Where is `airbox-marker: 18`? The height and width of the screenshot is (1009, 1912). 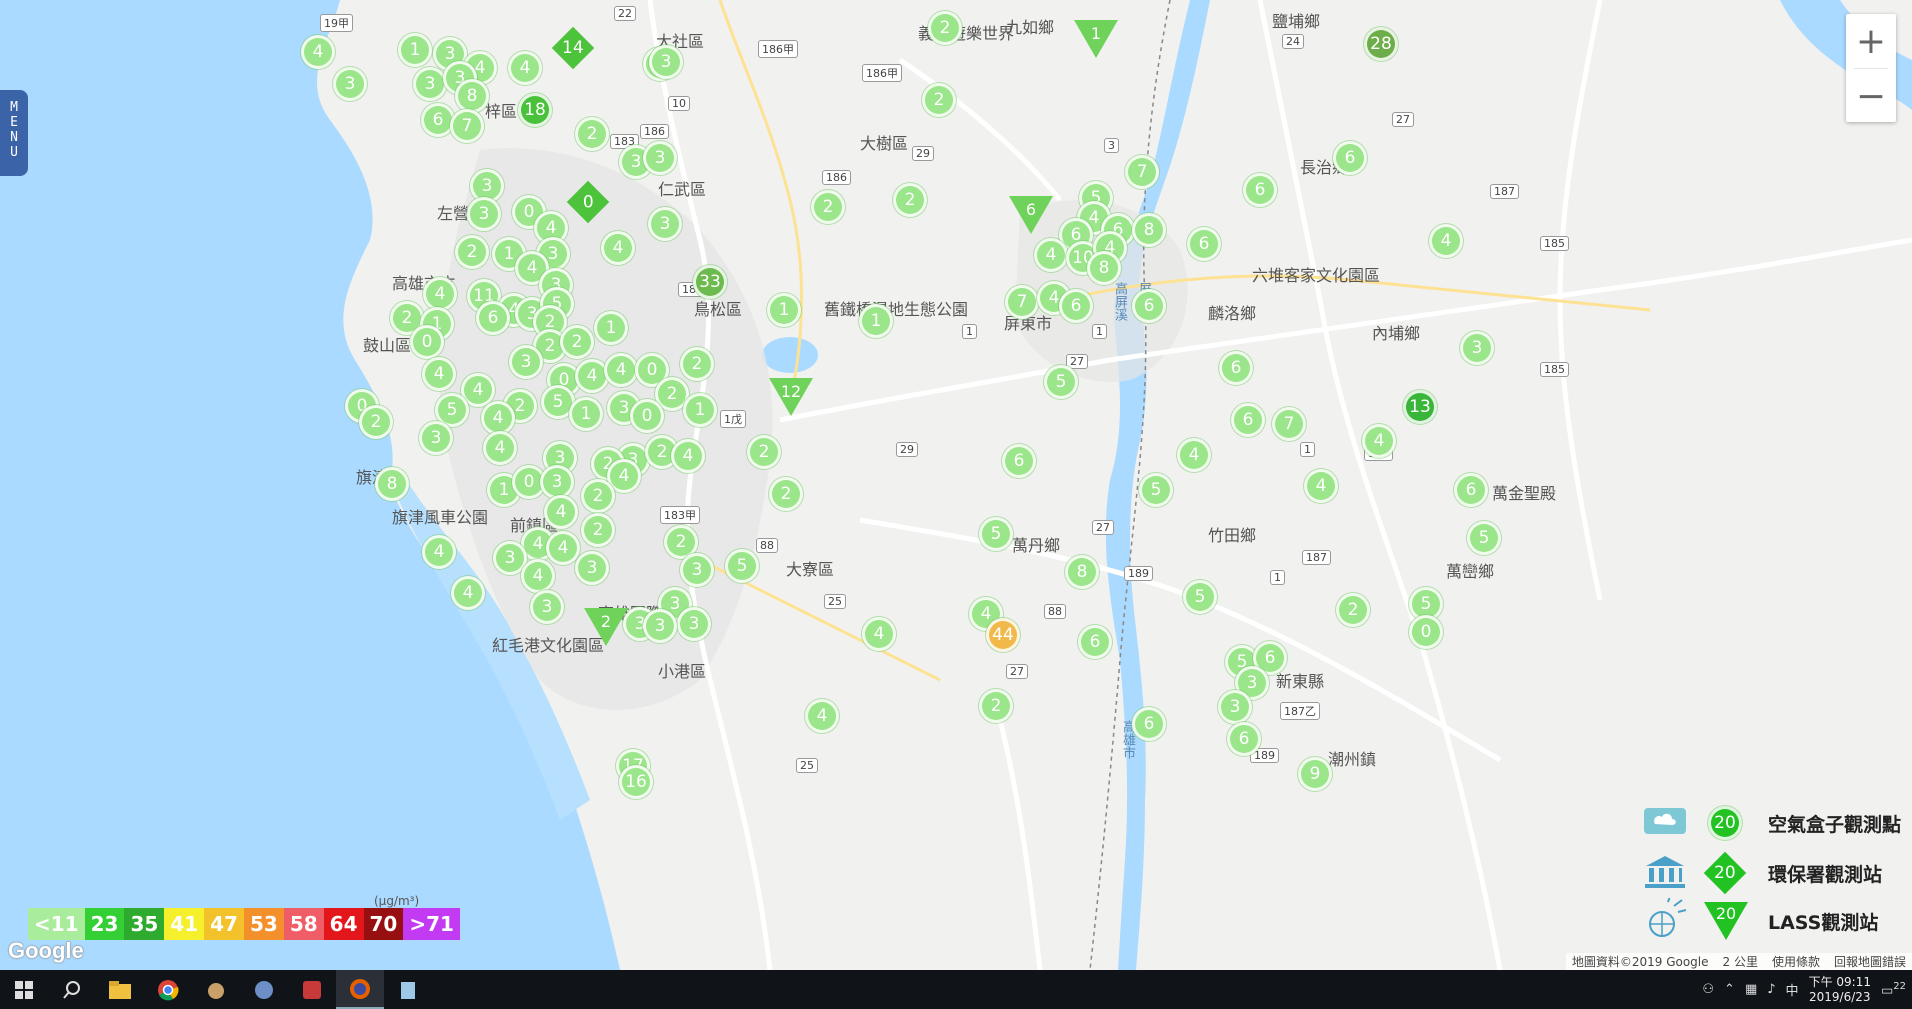 airbox-marker: 18 is located at coordinates (535, 110).